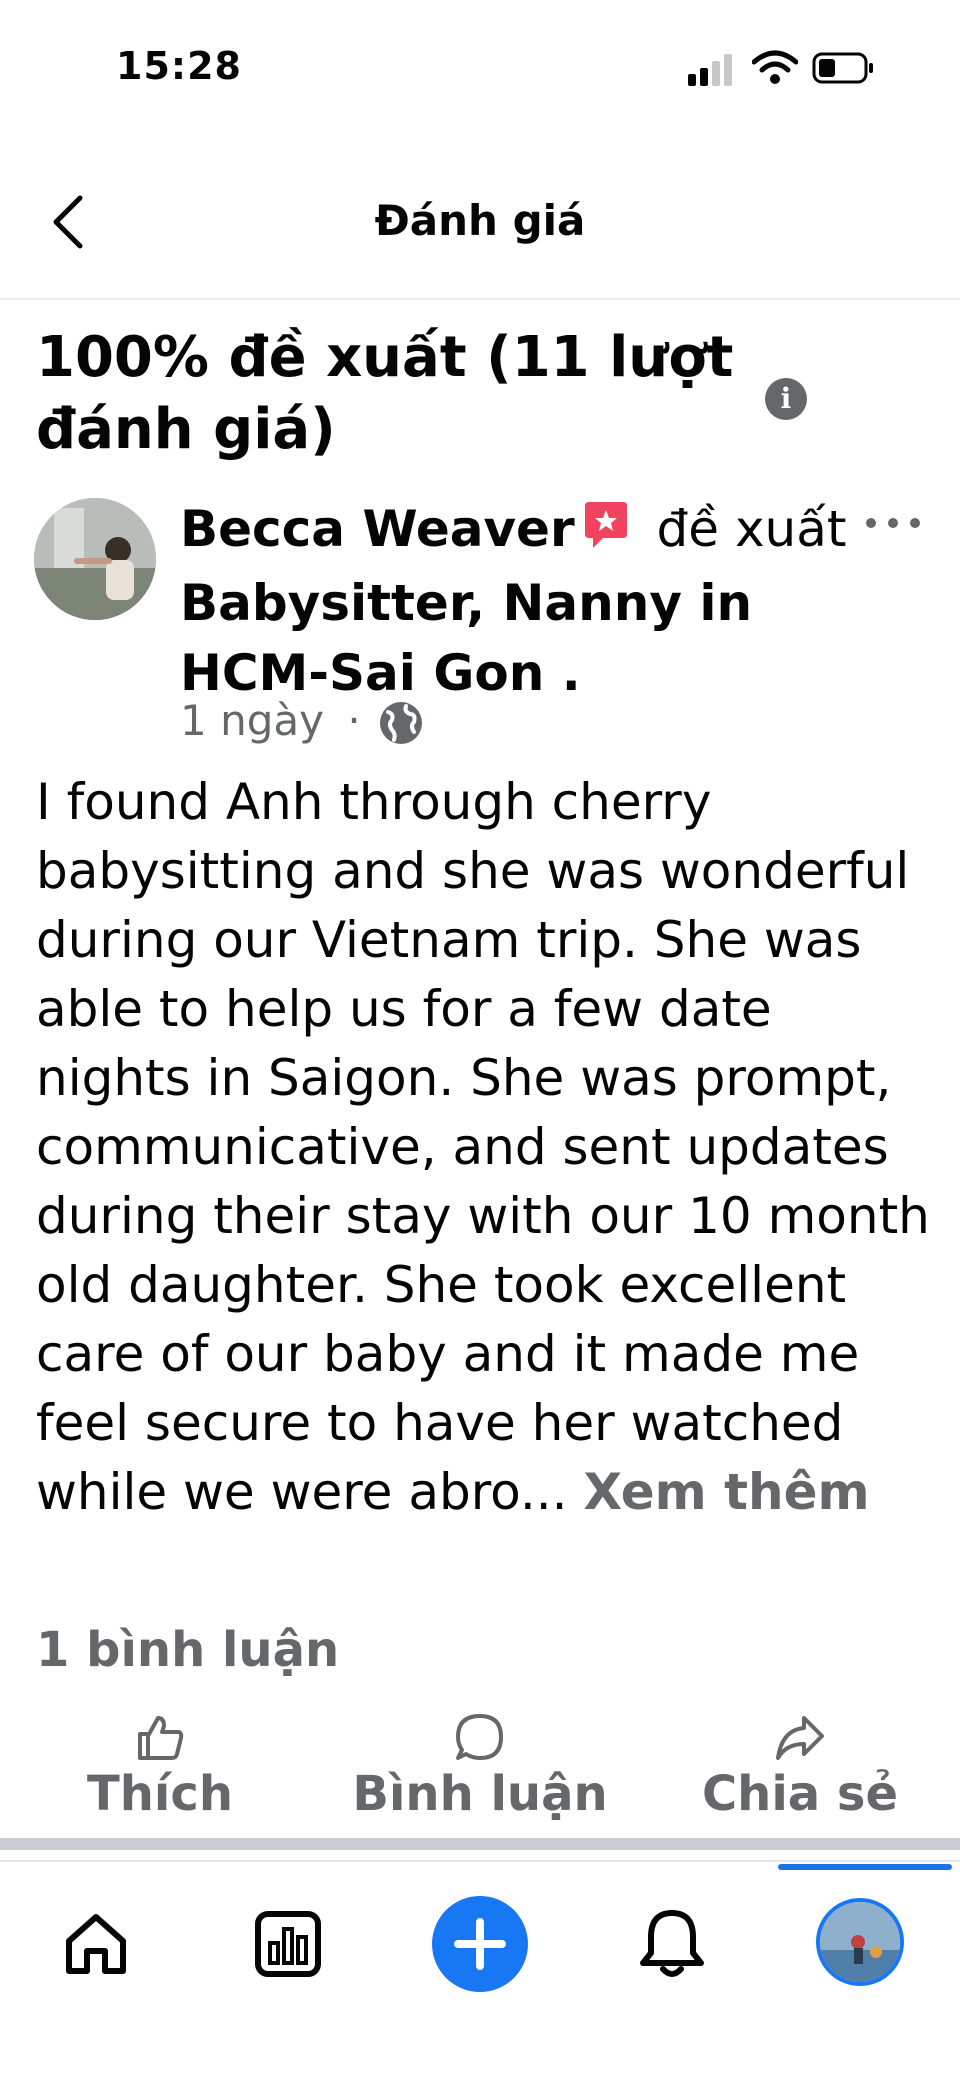 This screenshot has width=960, height=2079. I want to click on add-icon, so click(480, 1944).